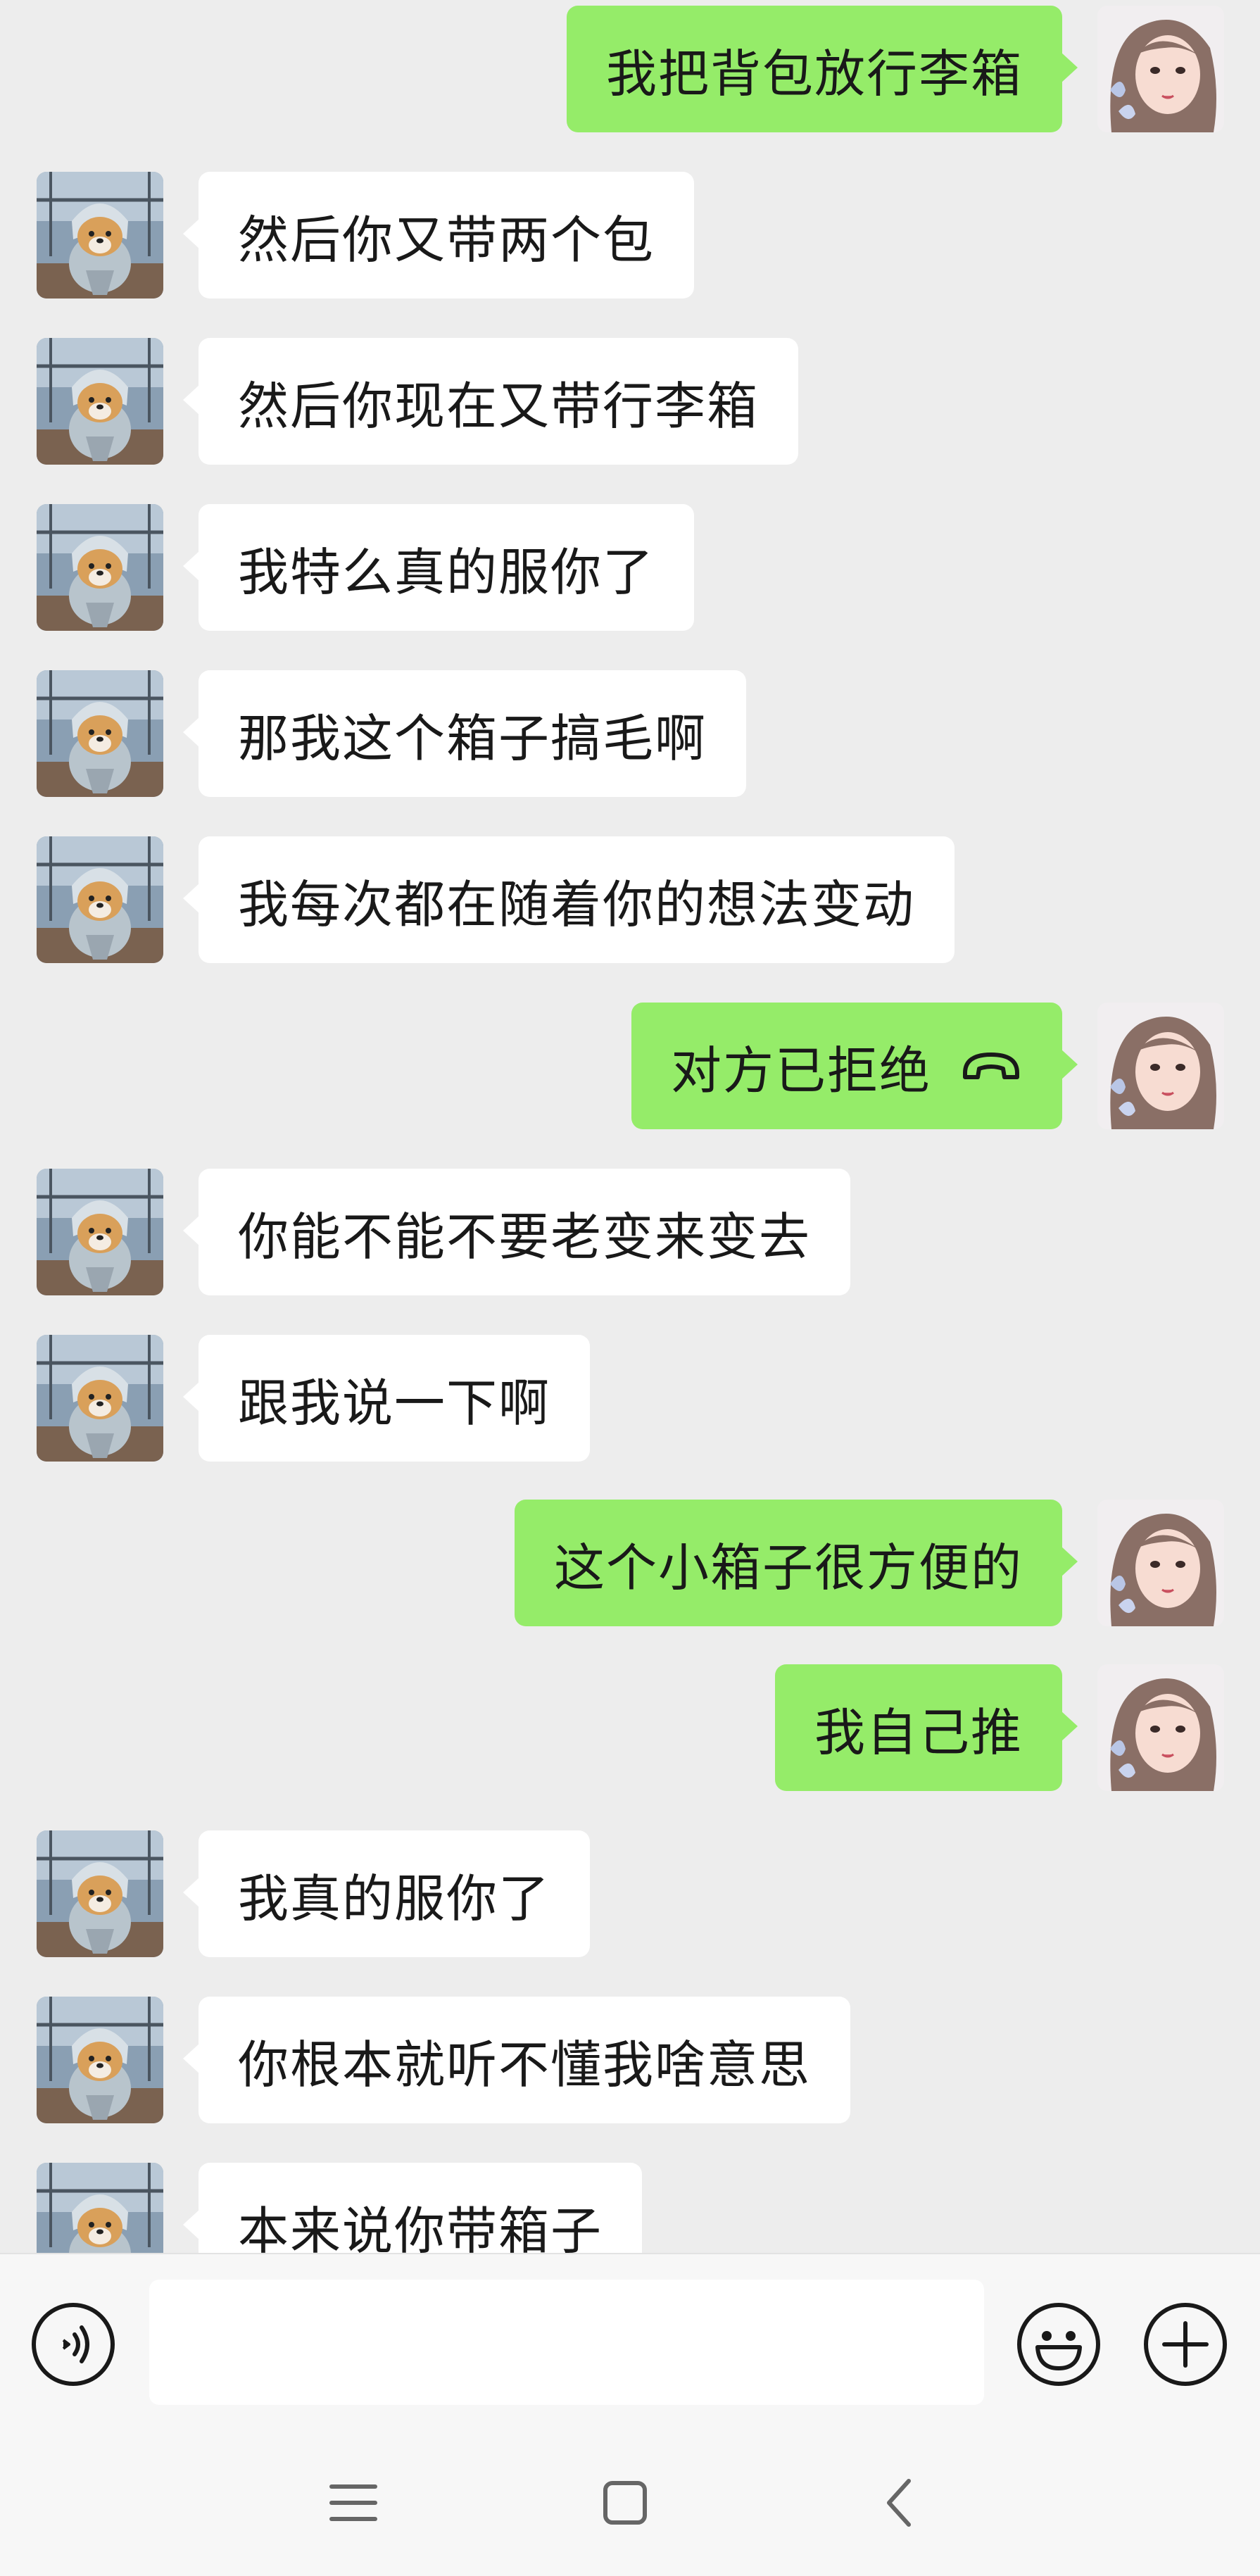 The height and width of the screenshot is (2576, 1260). I want to click on sent-bubble: 这个小箱子很方便的, so click(796, 1563).